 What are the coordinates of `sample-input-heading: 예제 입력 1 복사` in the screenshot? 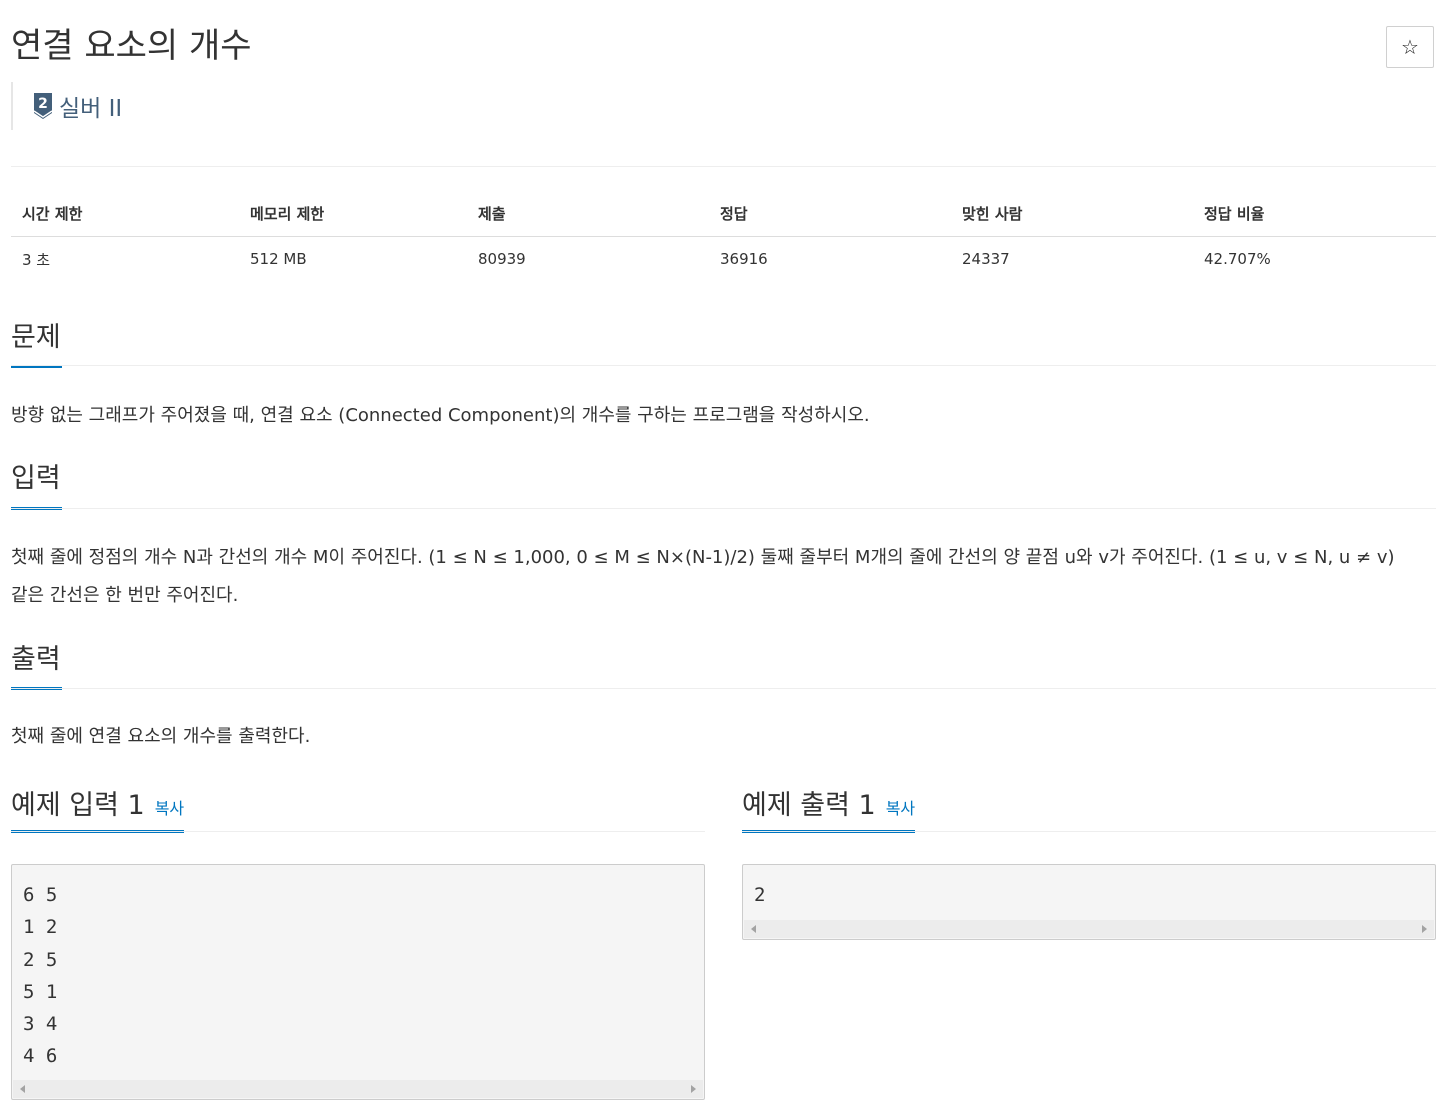 It's located at (97, 807).